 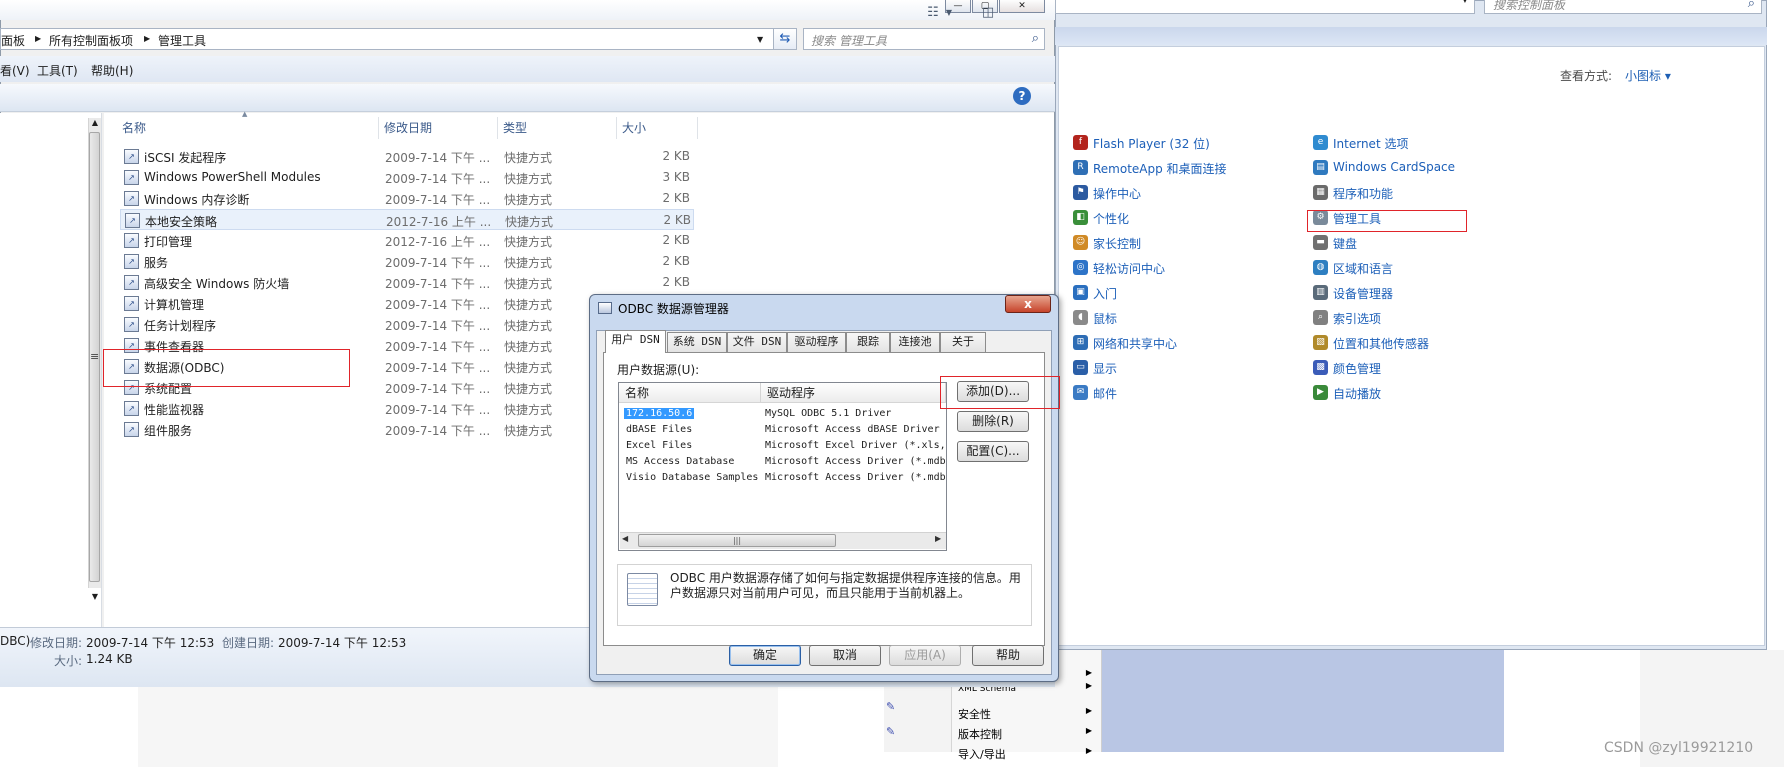 I want to click on control-panel-refresh-button, so click(x=1480, y=7).